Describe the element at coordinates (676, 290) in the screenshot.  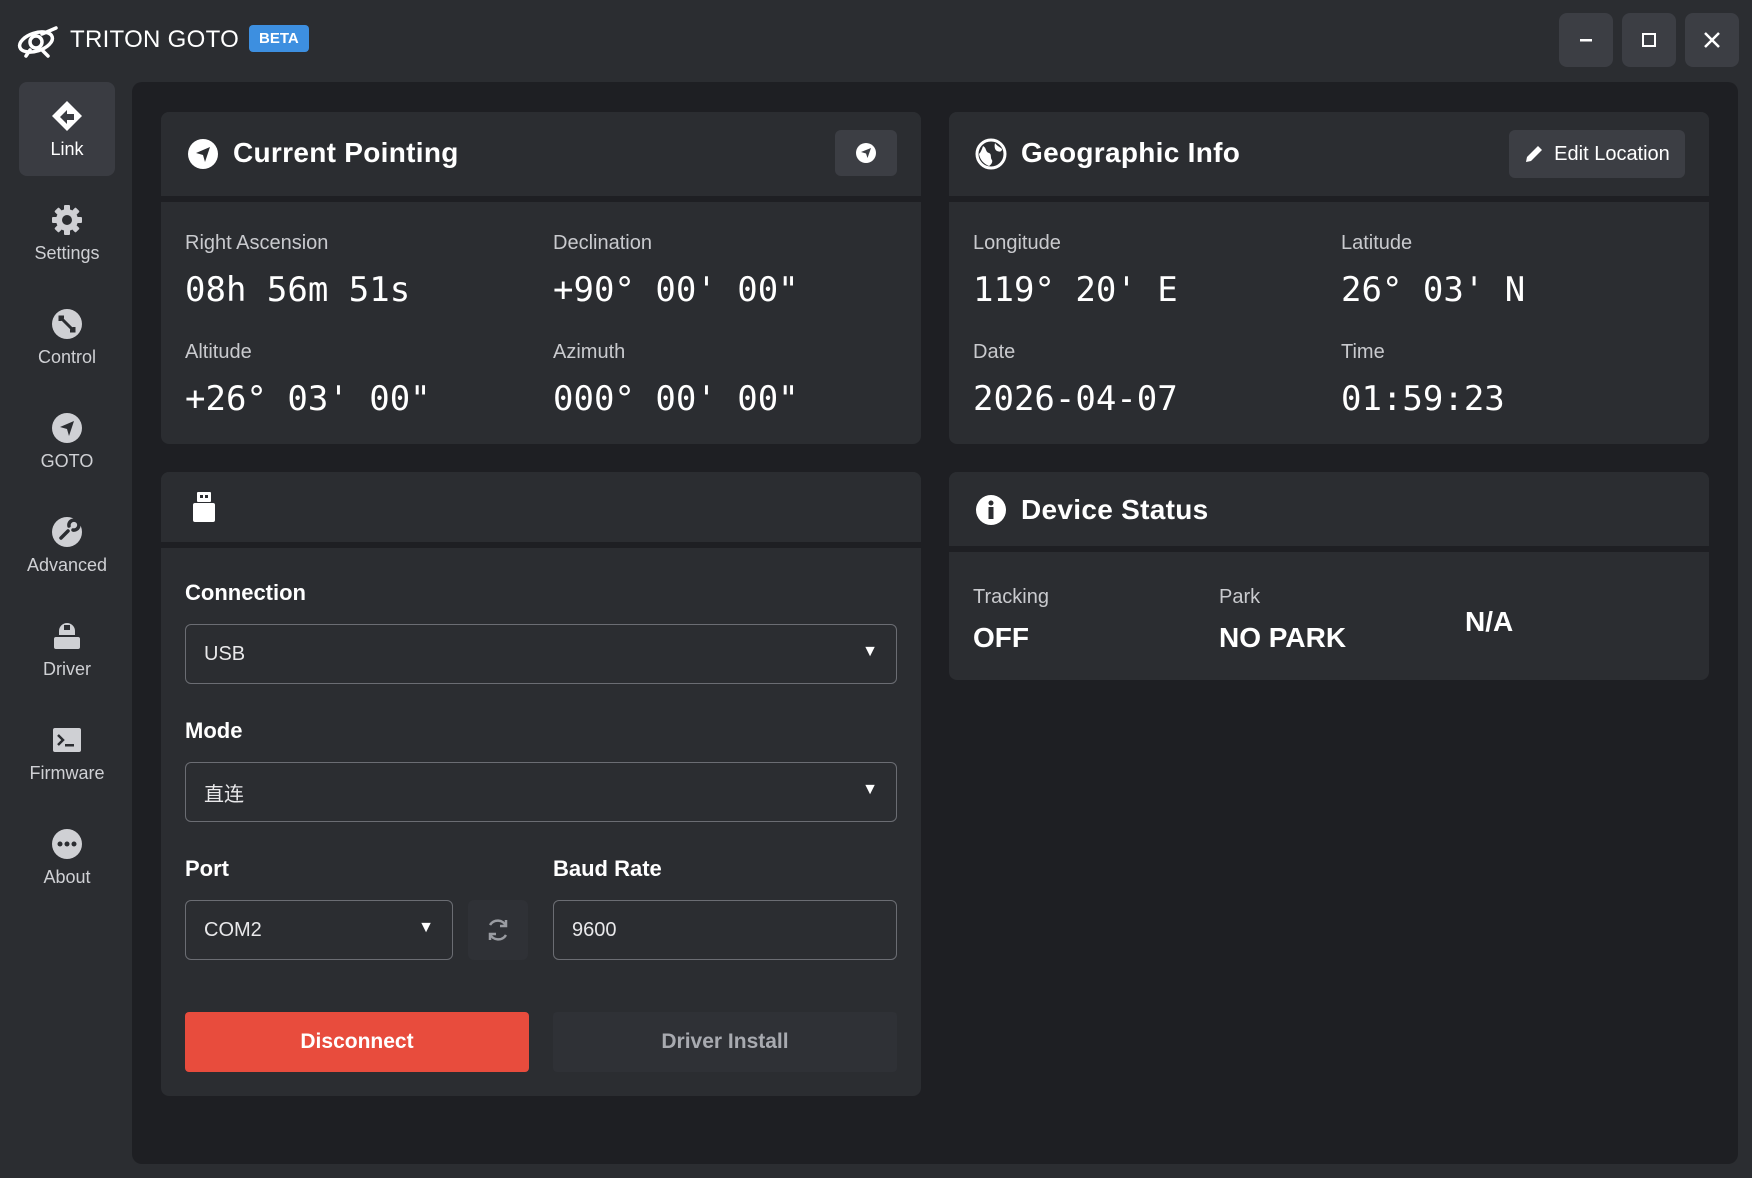
I see `dec-value: +90° 00' 00"` at that location.